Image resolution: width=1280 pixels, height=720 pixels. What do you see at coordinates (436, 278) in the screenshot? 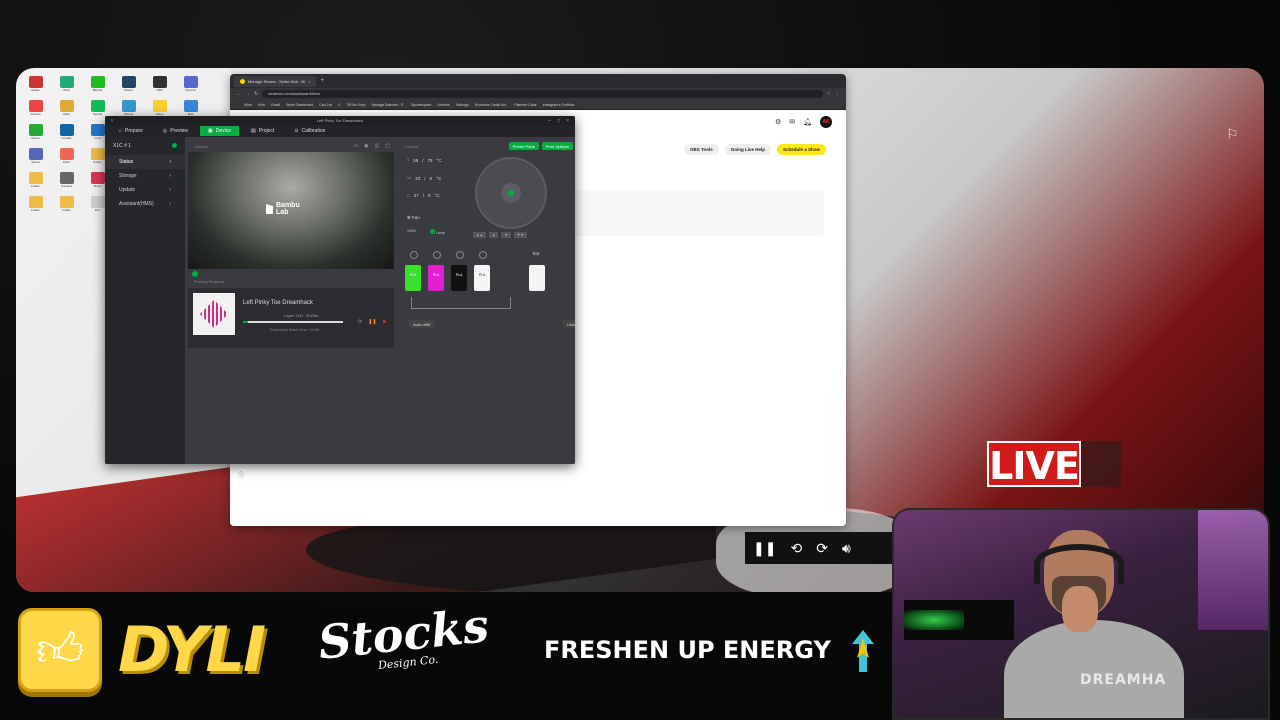
I see `ams-slot-2: PLA` at bounding box center [436, 278].